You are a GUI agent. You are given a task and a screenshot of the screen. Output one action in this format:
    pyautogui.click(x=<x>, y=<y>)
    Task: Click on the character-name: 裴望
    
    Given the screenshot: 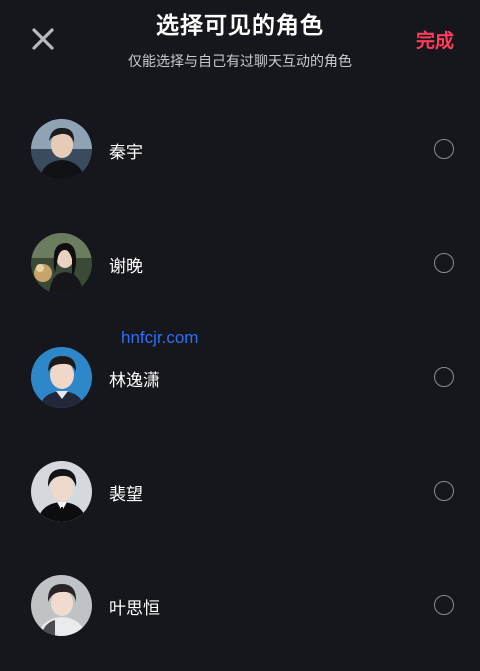 What is the action you would take?
    pyautogui.click(x=126, y=495)
    